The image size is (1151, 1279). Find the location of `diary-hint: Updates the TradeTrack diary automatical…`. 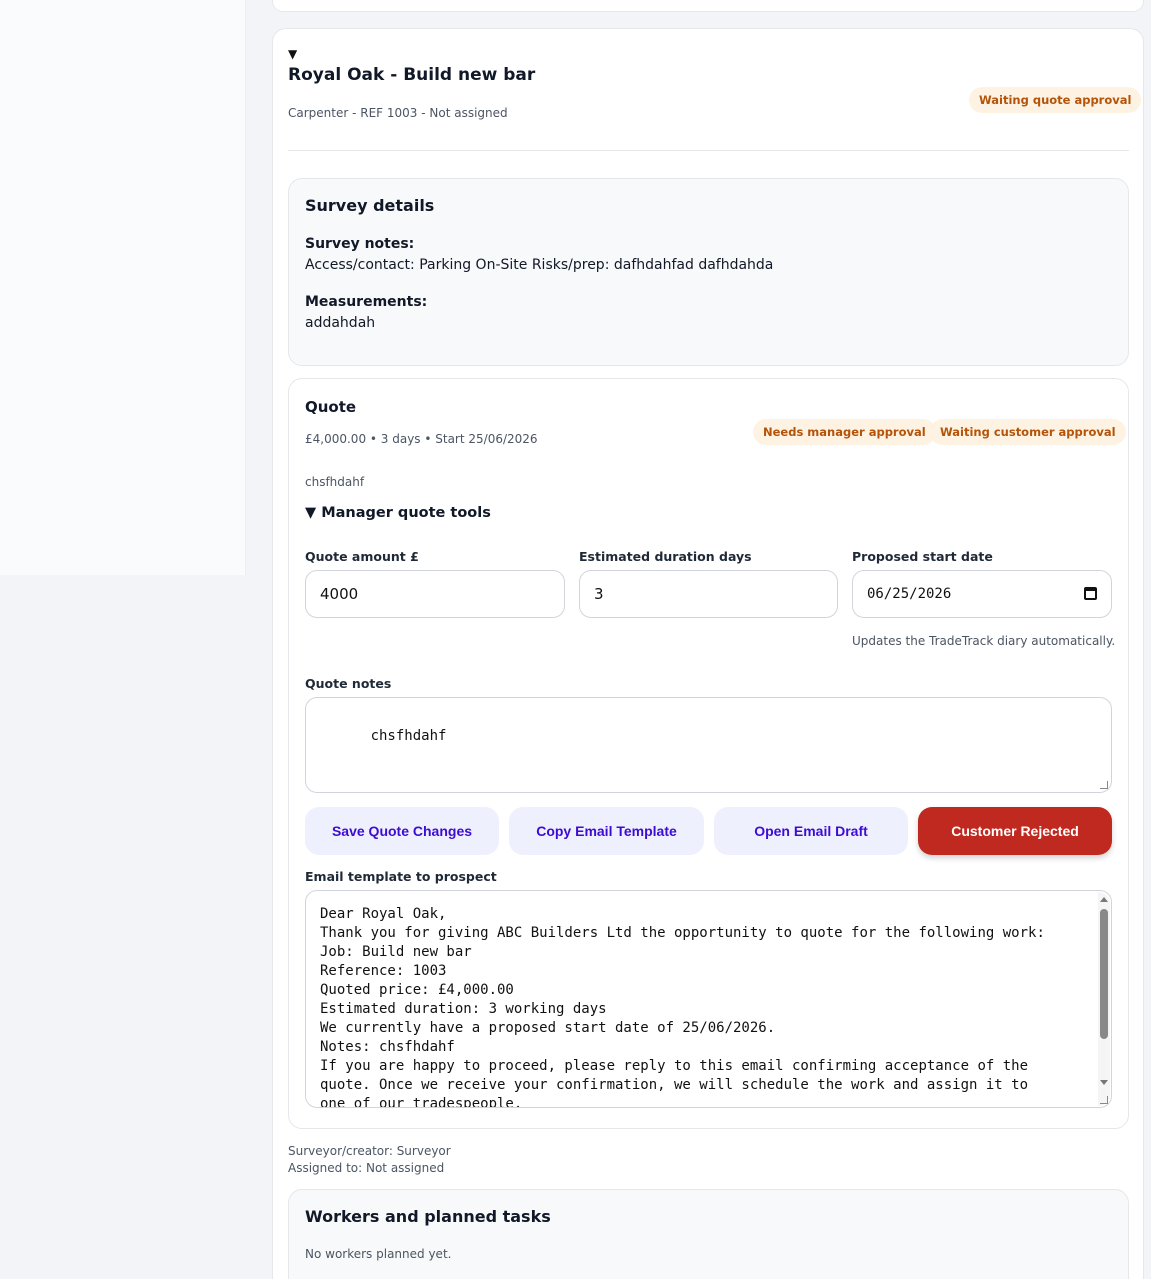

diary-hint: Updates the TradeTrack diary automatical… is located at coordinates (984, 641).